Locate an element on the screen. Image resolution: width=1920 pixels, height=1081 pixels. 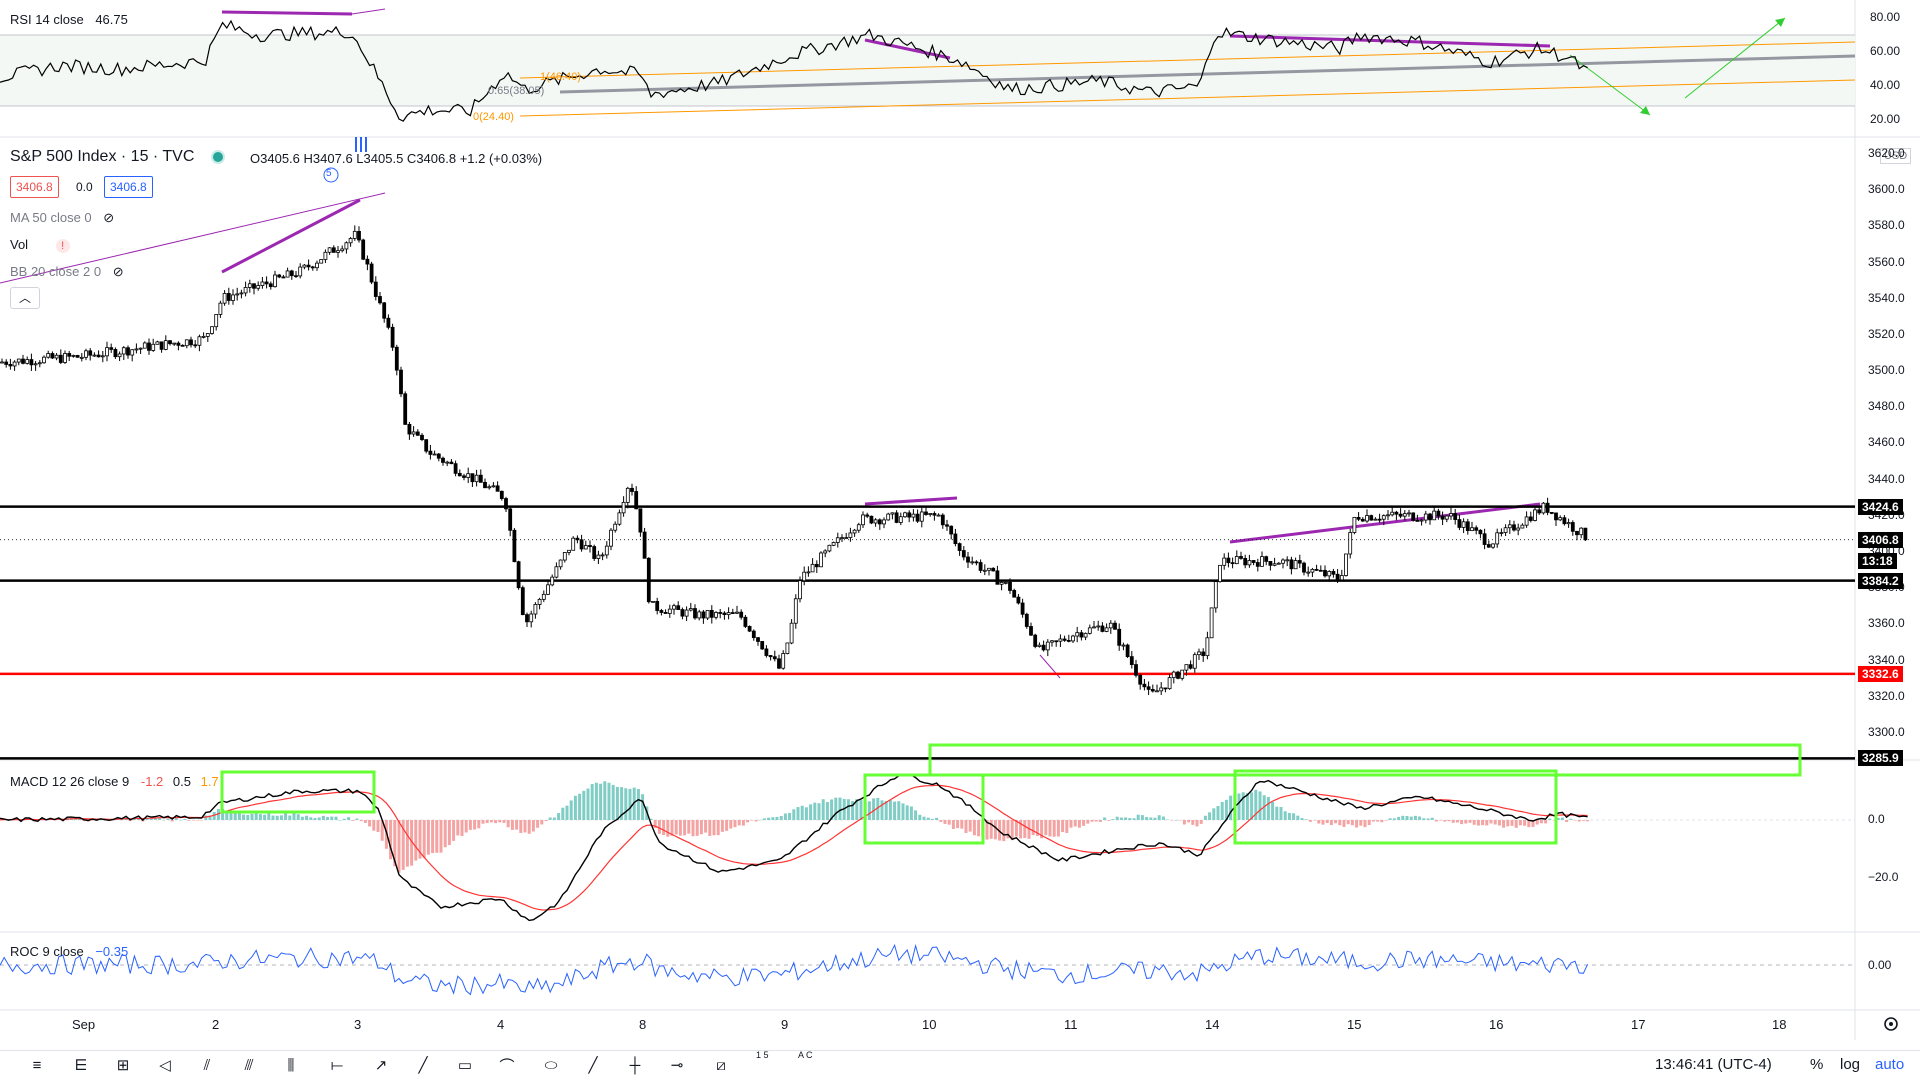
horizontal-line-tool-icon: ⊸ is located at coordinates (677, 1065).